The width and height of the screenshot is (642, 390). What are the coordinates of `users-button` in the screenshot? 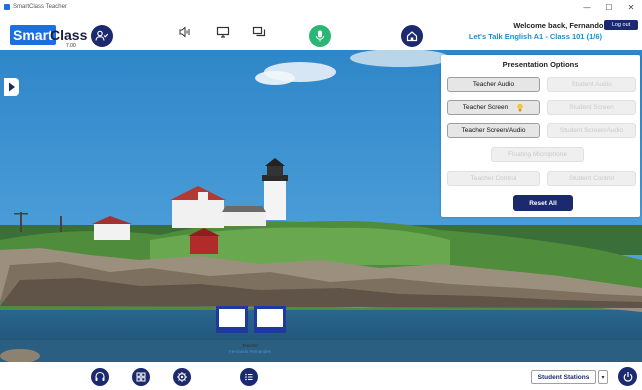 It's located at (102, 36).